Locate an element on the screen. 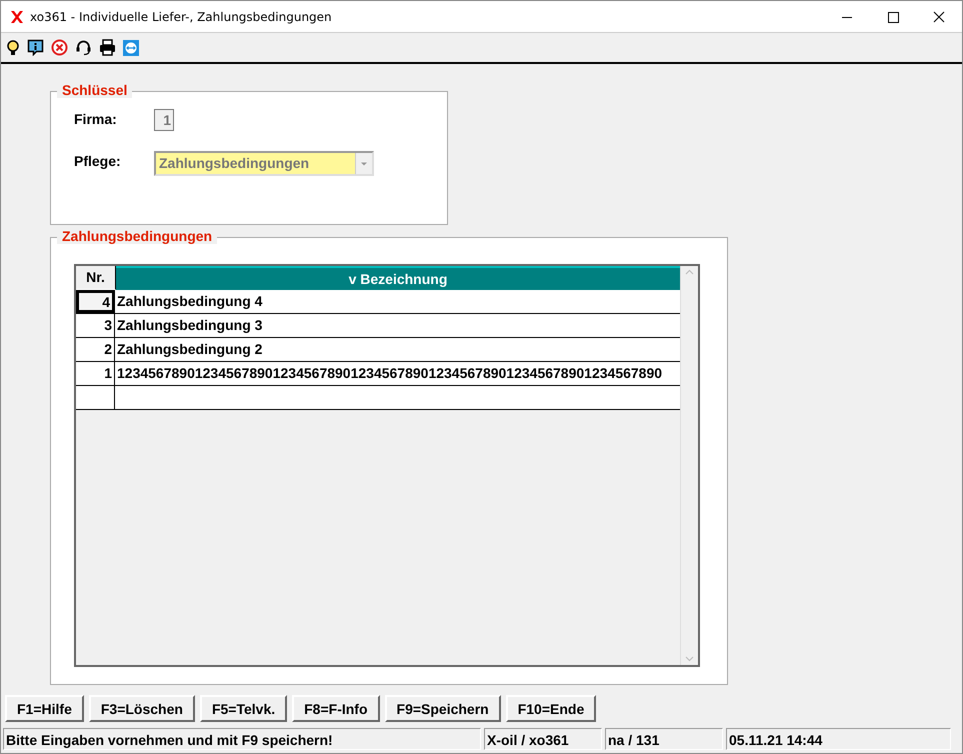 The image size is (963, 754). table-cell: 2 is located at coordinates (95, 349).